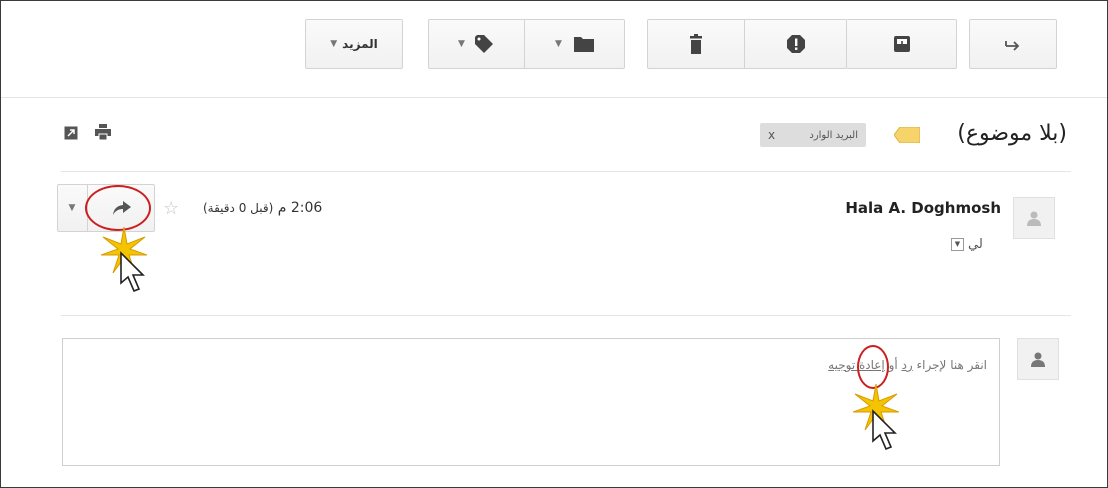  I want to click on more-actions-dropdown: ▼, so click(72, 208).